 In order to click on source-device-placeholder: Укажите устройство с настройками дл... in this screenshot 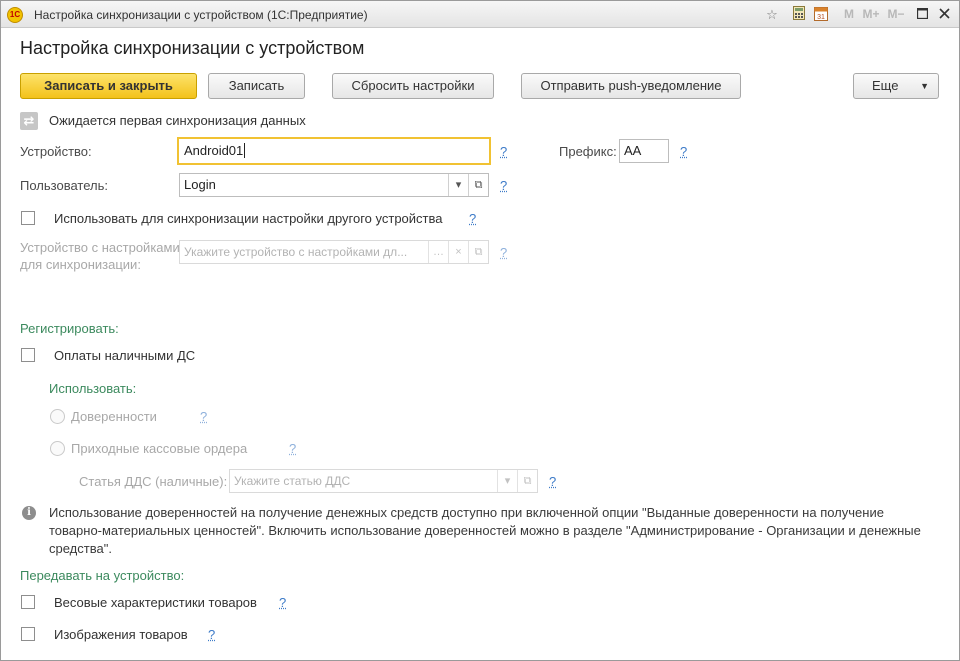, I will do `click(296, 252)`.